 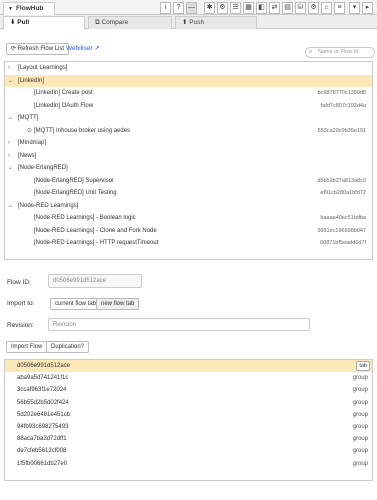 What do you see at coordinates (248, 8) in the screenshot?
I see `dashboard-icon: ▦` at bounding box center [248, 8].